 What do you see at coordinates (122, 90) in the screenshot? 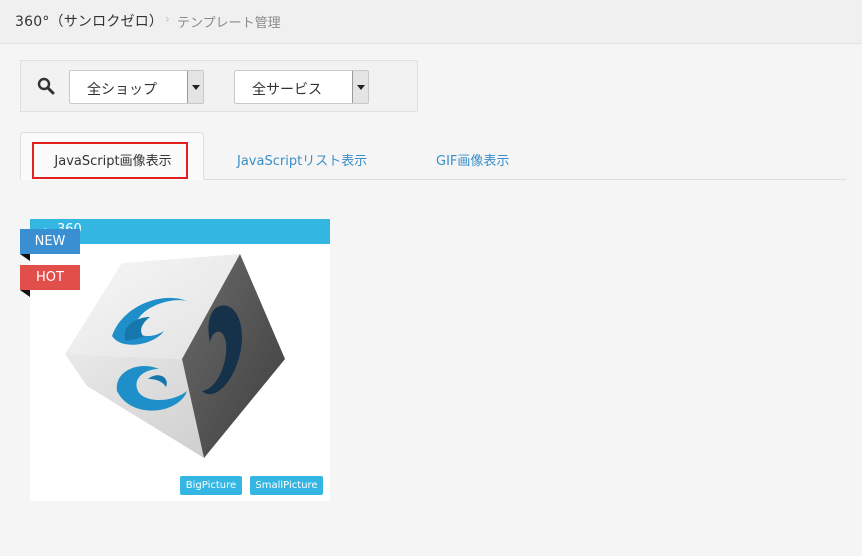
I see `shop-select-value: 全ショップ` at bounding box center [122, 90].